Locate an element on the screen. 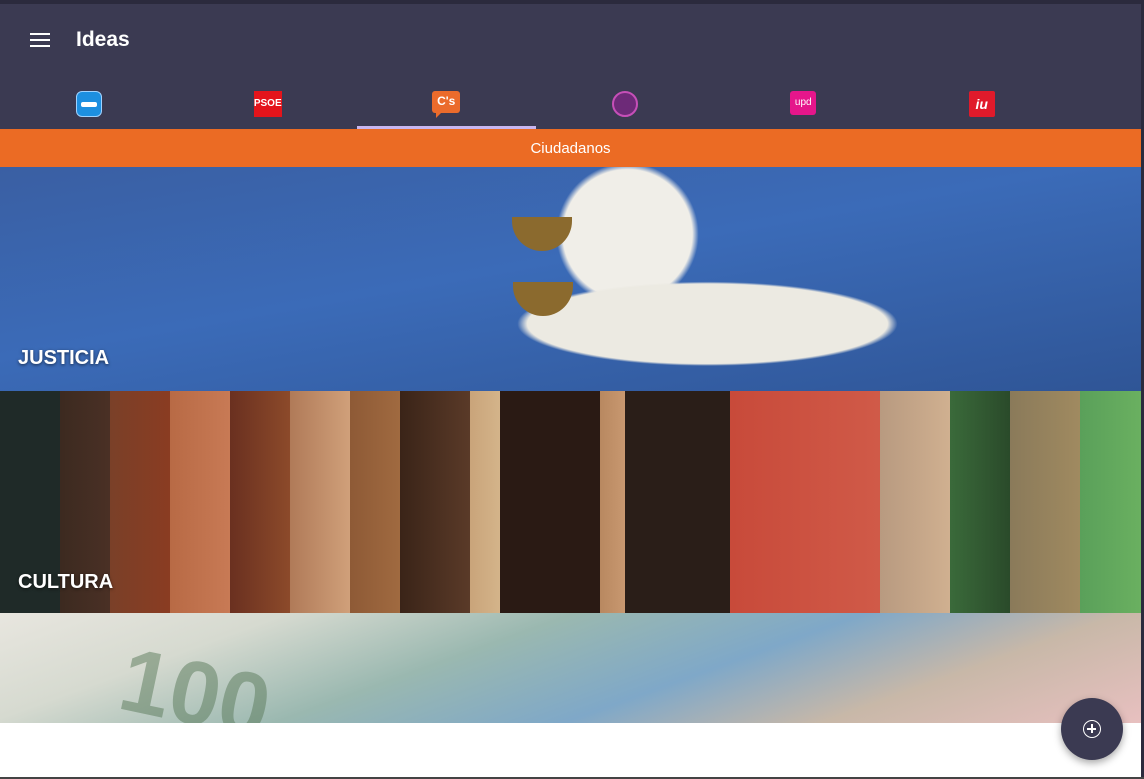 This screenshot has height=779, width=1144. pp-logo-icon is located at coordinates (89, 104).